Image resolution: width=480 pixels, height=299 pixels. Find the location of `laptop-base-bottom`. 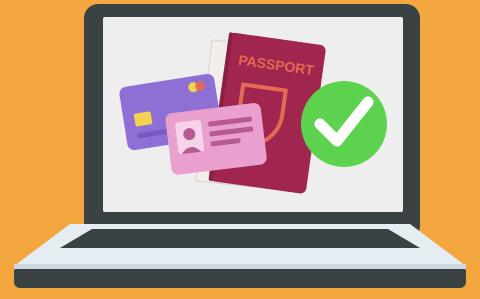

laptop-base-bottom is located at coordinates (240, 277).